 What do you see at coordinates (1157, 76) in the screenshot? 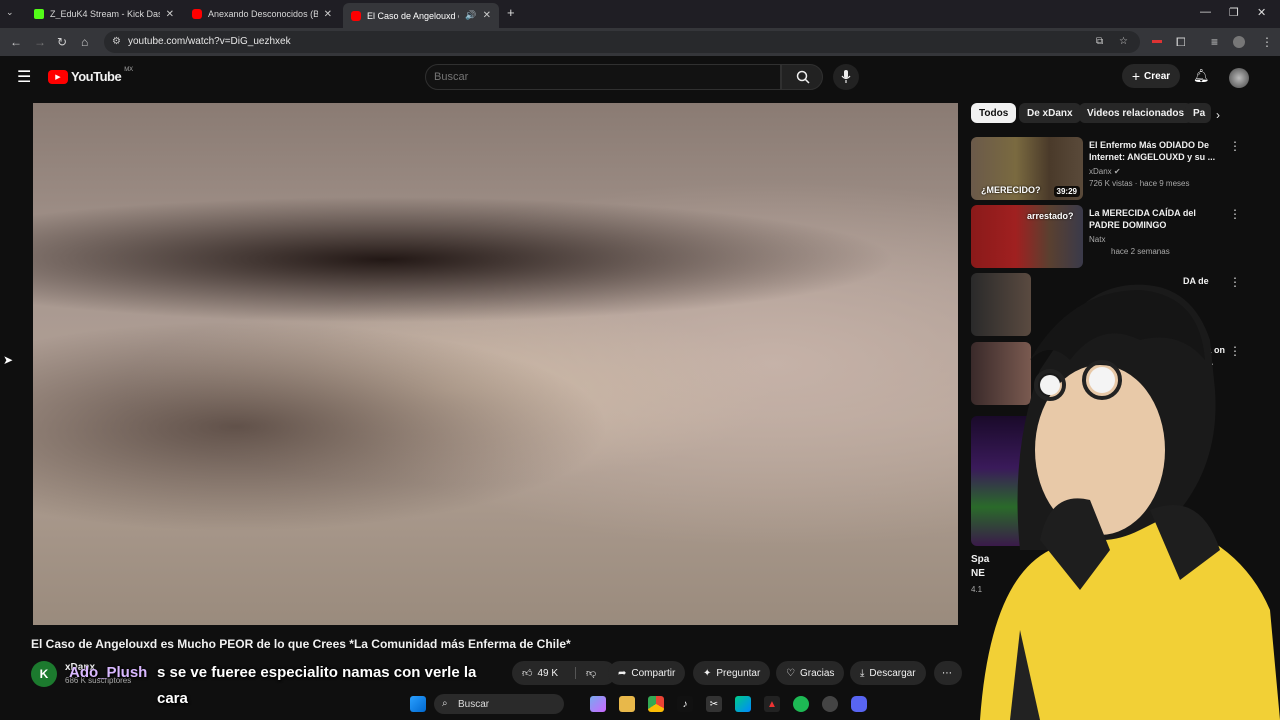
I see `create-label: Crear` at bounding box center [1157, 76].